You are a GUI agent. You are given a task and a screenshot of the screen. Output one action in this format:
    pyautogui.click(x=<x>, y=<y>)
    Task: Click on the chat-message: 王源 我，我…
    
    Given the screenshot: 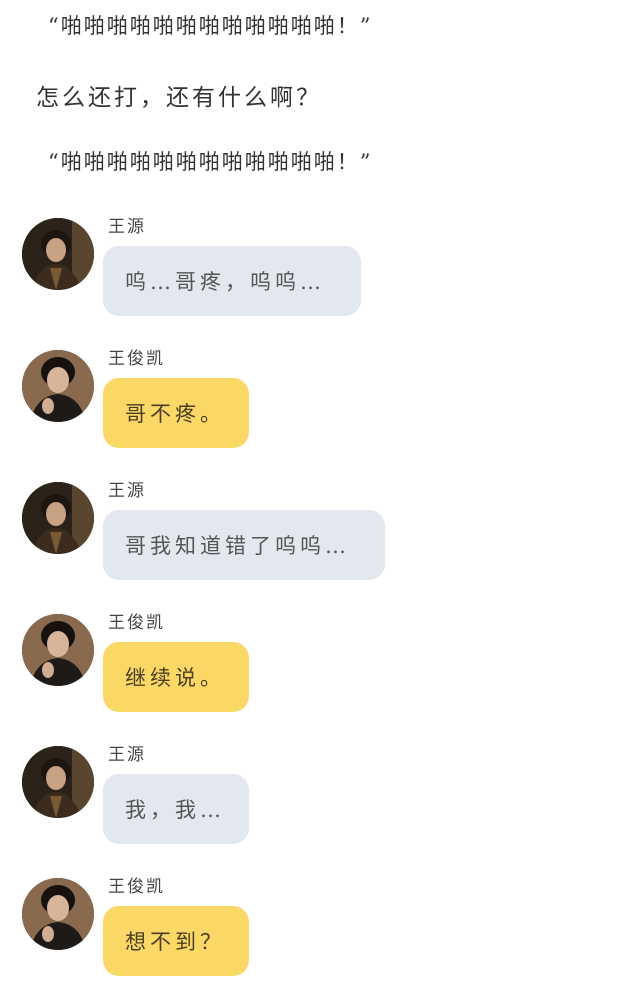 What is the action you would take?
    pyautogui.click(x=322, y=800)
    